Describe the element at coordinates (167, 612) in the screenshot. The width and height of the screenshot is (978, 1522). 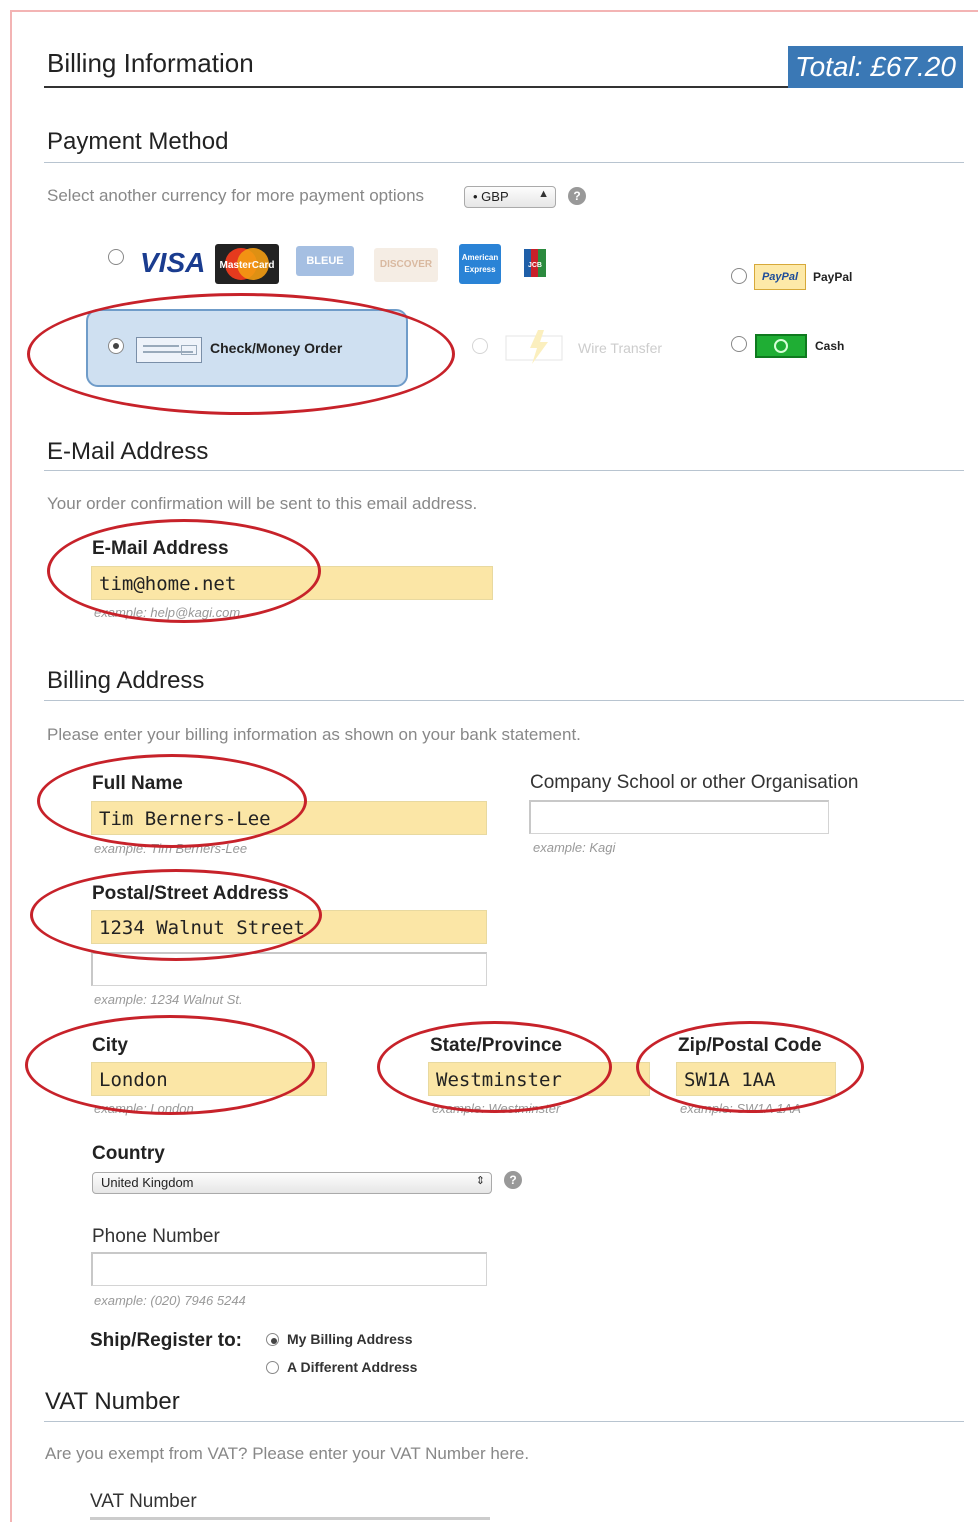
I see `email-example: example: help@kagi.com` at that location.